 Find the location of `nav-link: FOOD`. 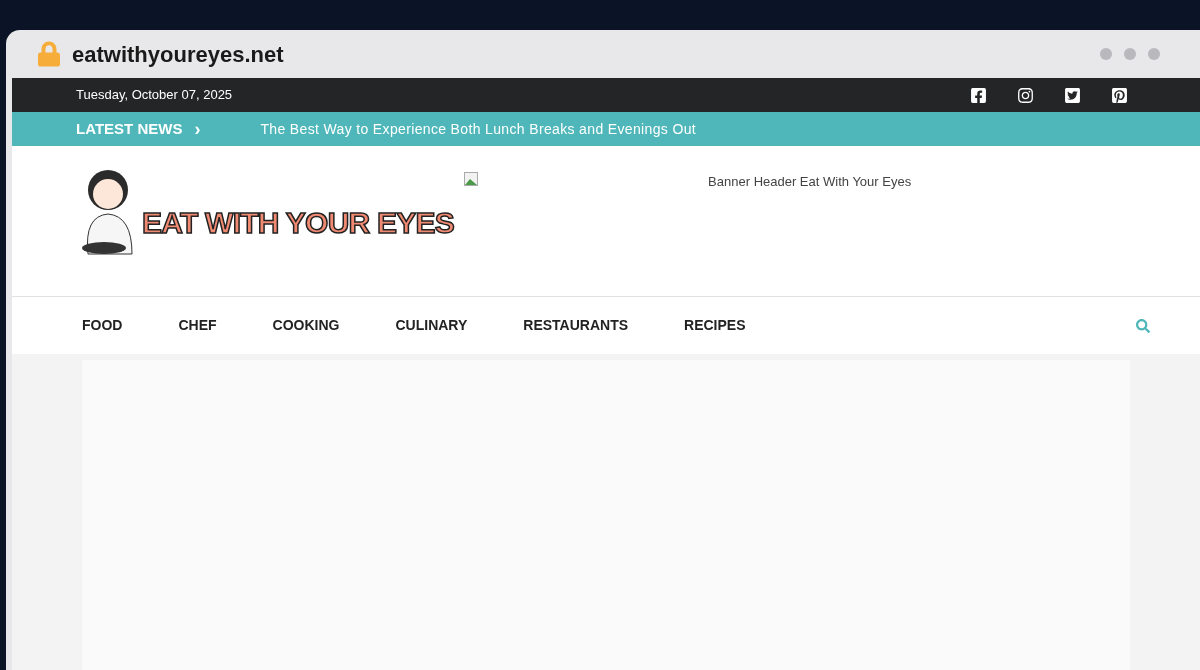

nav-link: FOOD is located at coordinates (102, 325).